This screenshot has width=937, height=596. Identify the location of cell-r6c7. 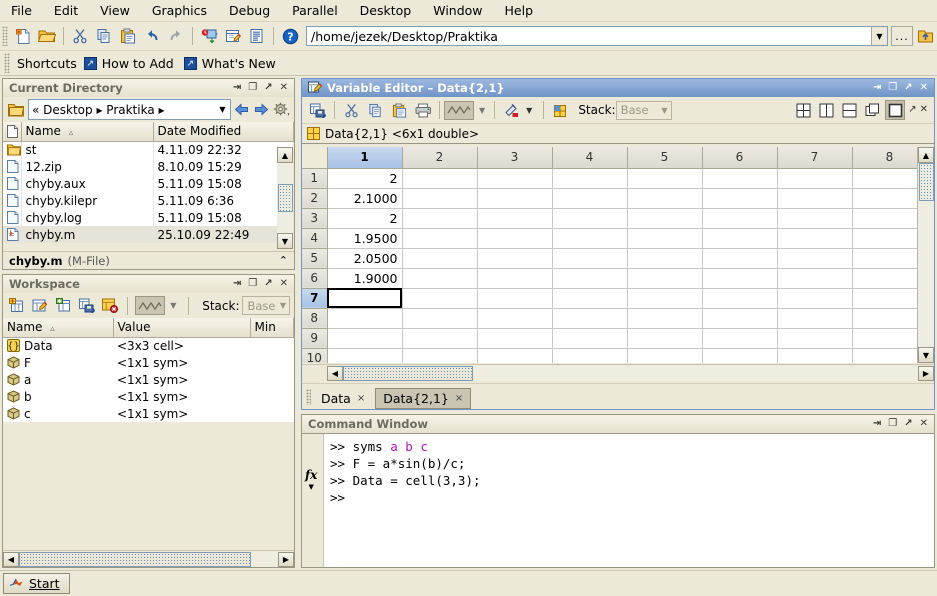
(815, 278).